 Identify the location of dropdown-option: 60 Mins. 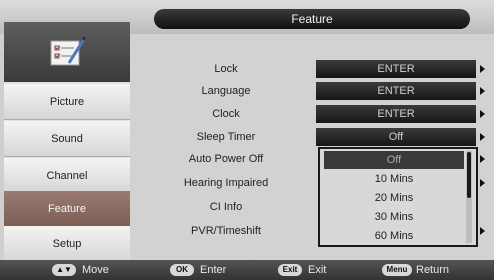
(394, 236).